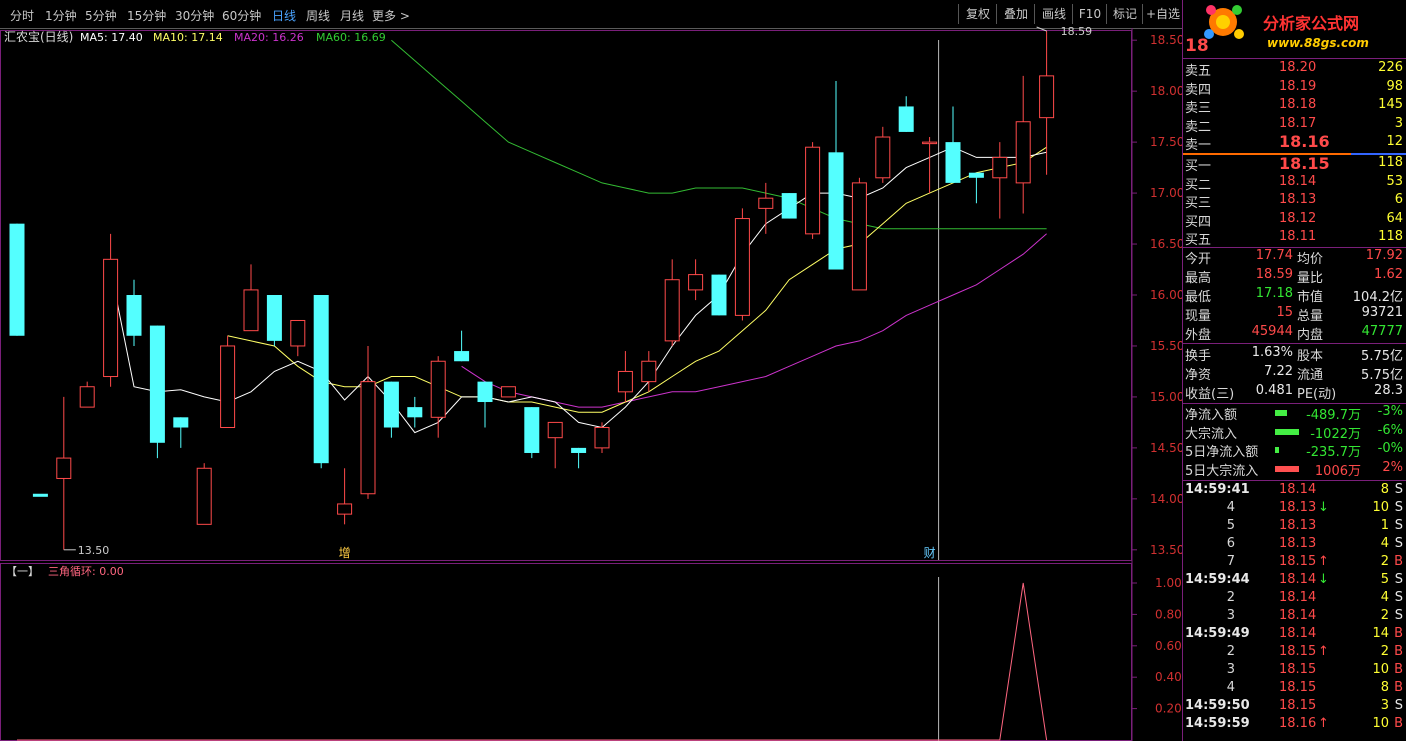 The width and height of the screenshot is (1406, 741). What do you see at coordinates (1222, 471) in the screenshot?
I see `flow-label: 5日大宗流入` at bounding box center [1222, 471].